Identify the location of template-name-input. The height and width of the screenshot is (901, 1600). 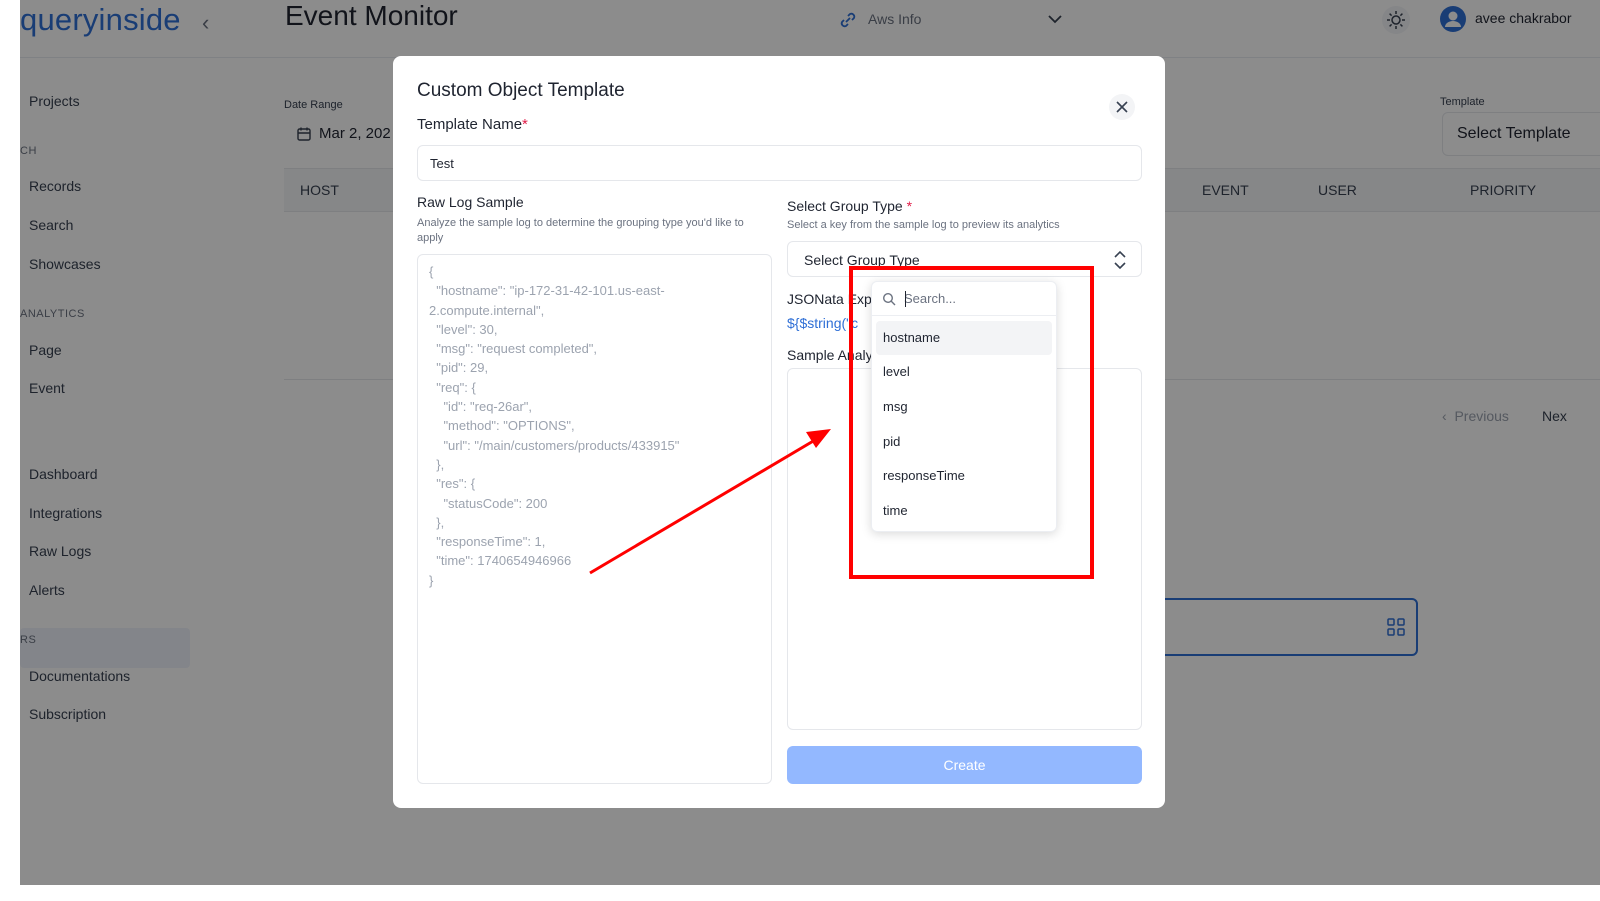
(779, 163).